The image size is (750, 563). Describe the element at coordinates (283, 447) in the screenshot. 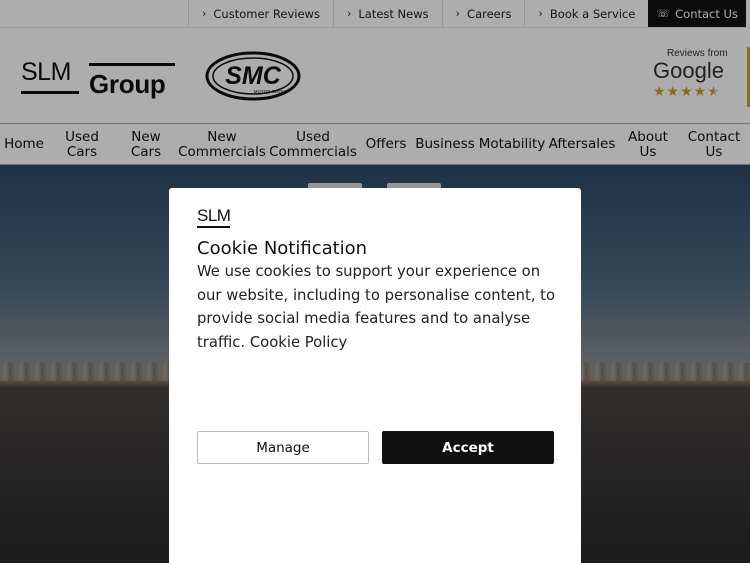

I see `manage-button: Manage` at that location.